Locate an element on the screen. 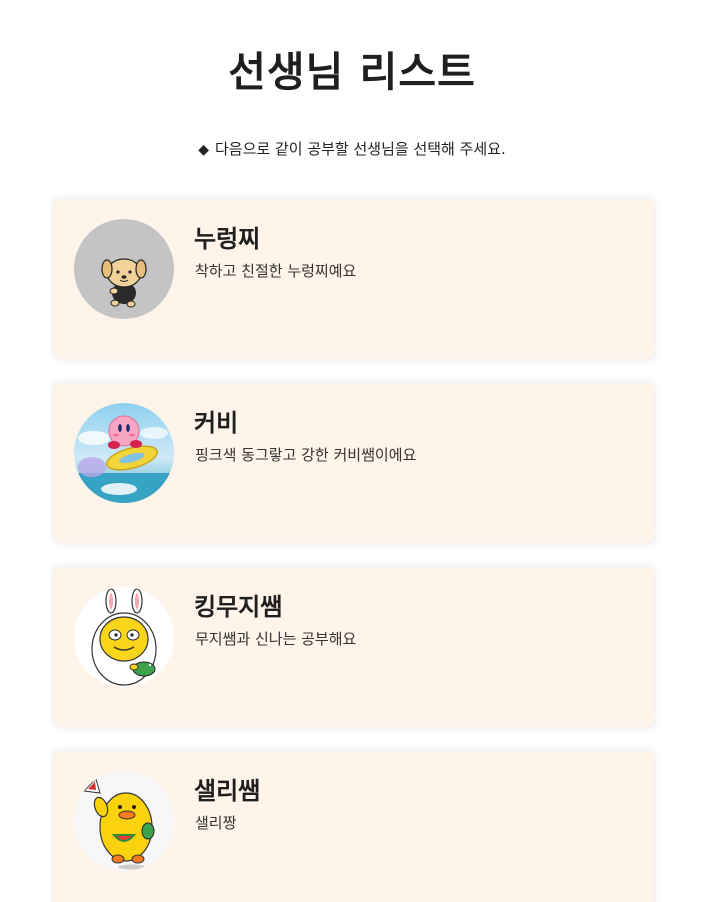 This screenshot has height=902, width=704. muzi-icon is located at coordinates (124, 637).